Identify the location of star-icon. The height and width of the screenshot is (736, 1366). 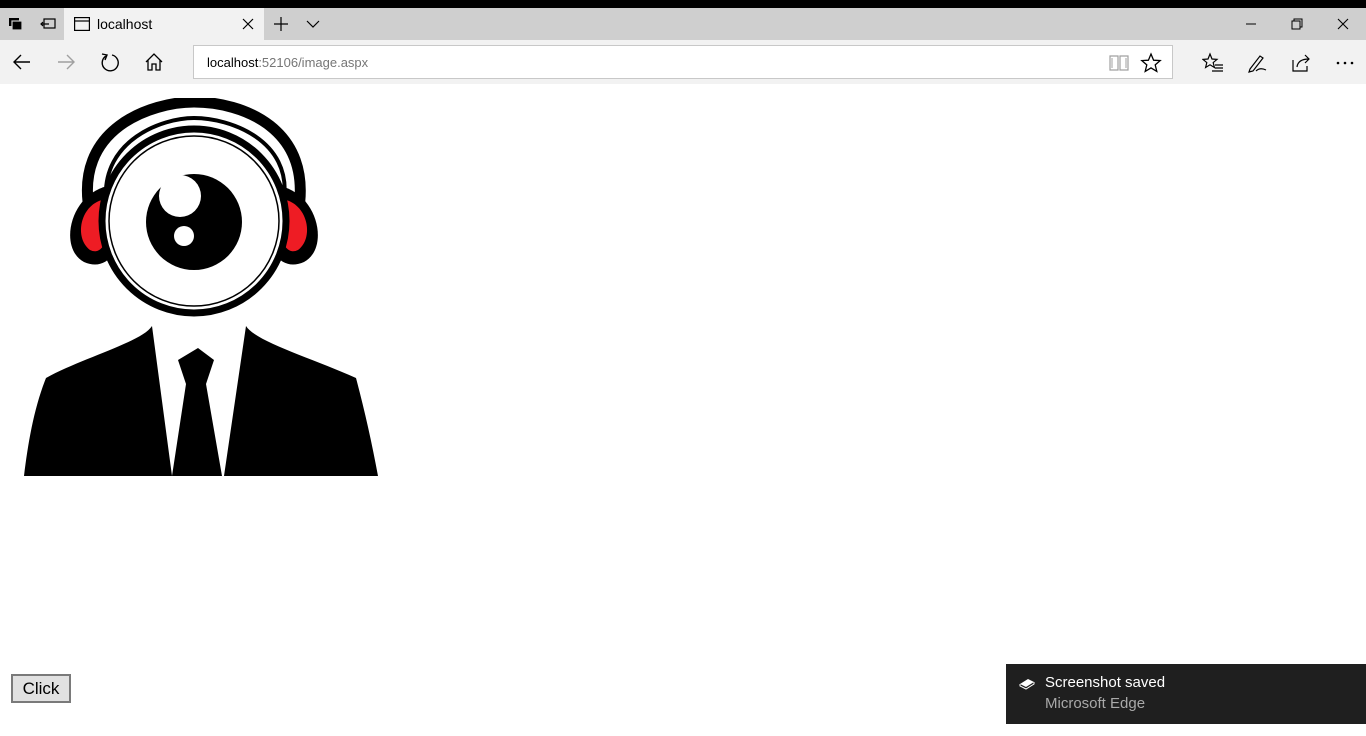
(1151, 62).